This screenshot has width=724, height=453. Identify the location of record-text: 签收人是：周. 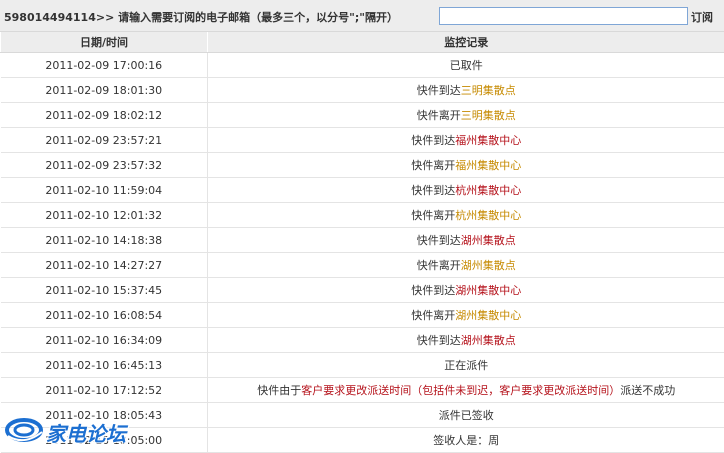
(466, 440).